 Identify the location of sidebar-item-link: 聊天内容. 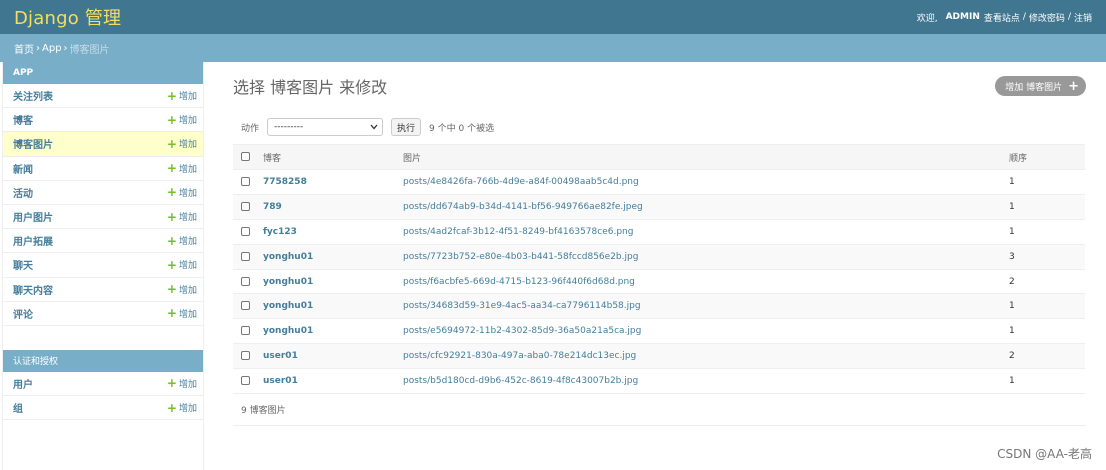
(33, 289).